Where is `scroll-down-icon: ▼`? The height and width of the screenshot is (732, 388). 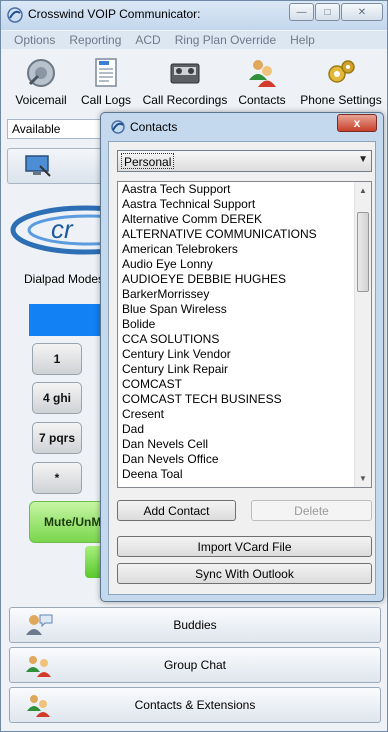 scroll-down-icon: ▼ is located at coordinates (363, 478).